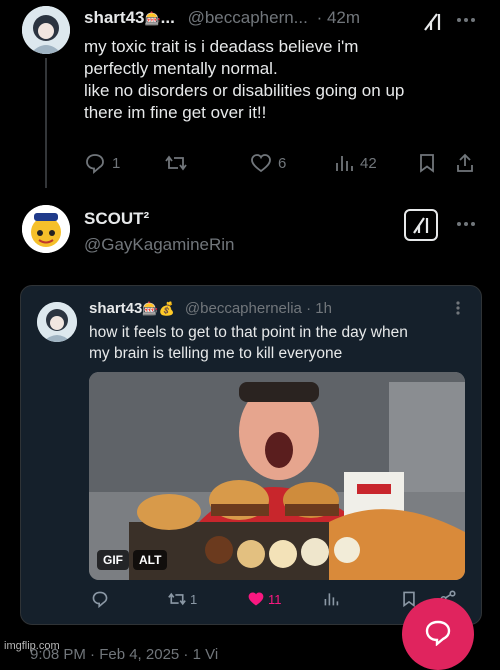 Image resolution: width=500 pixels, height=670 pixels. I want to click on share-button, so click(465, 163).